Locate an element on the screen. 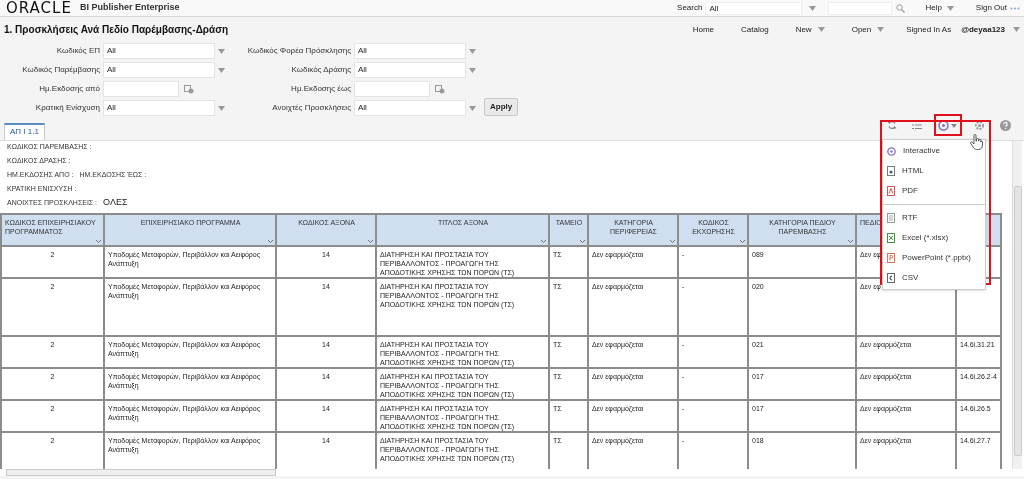 The width and height of the screenshot is (1024, 479). parameter-label: Ανοιχτές Προσκλήσεις is located at coordinates (311, 108).